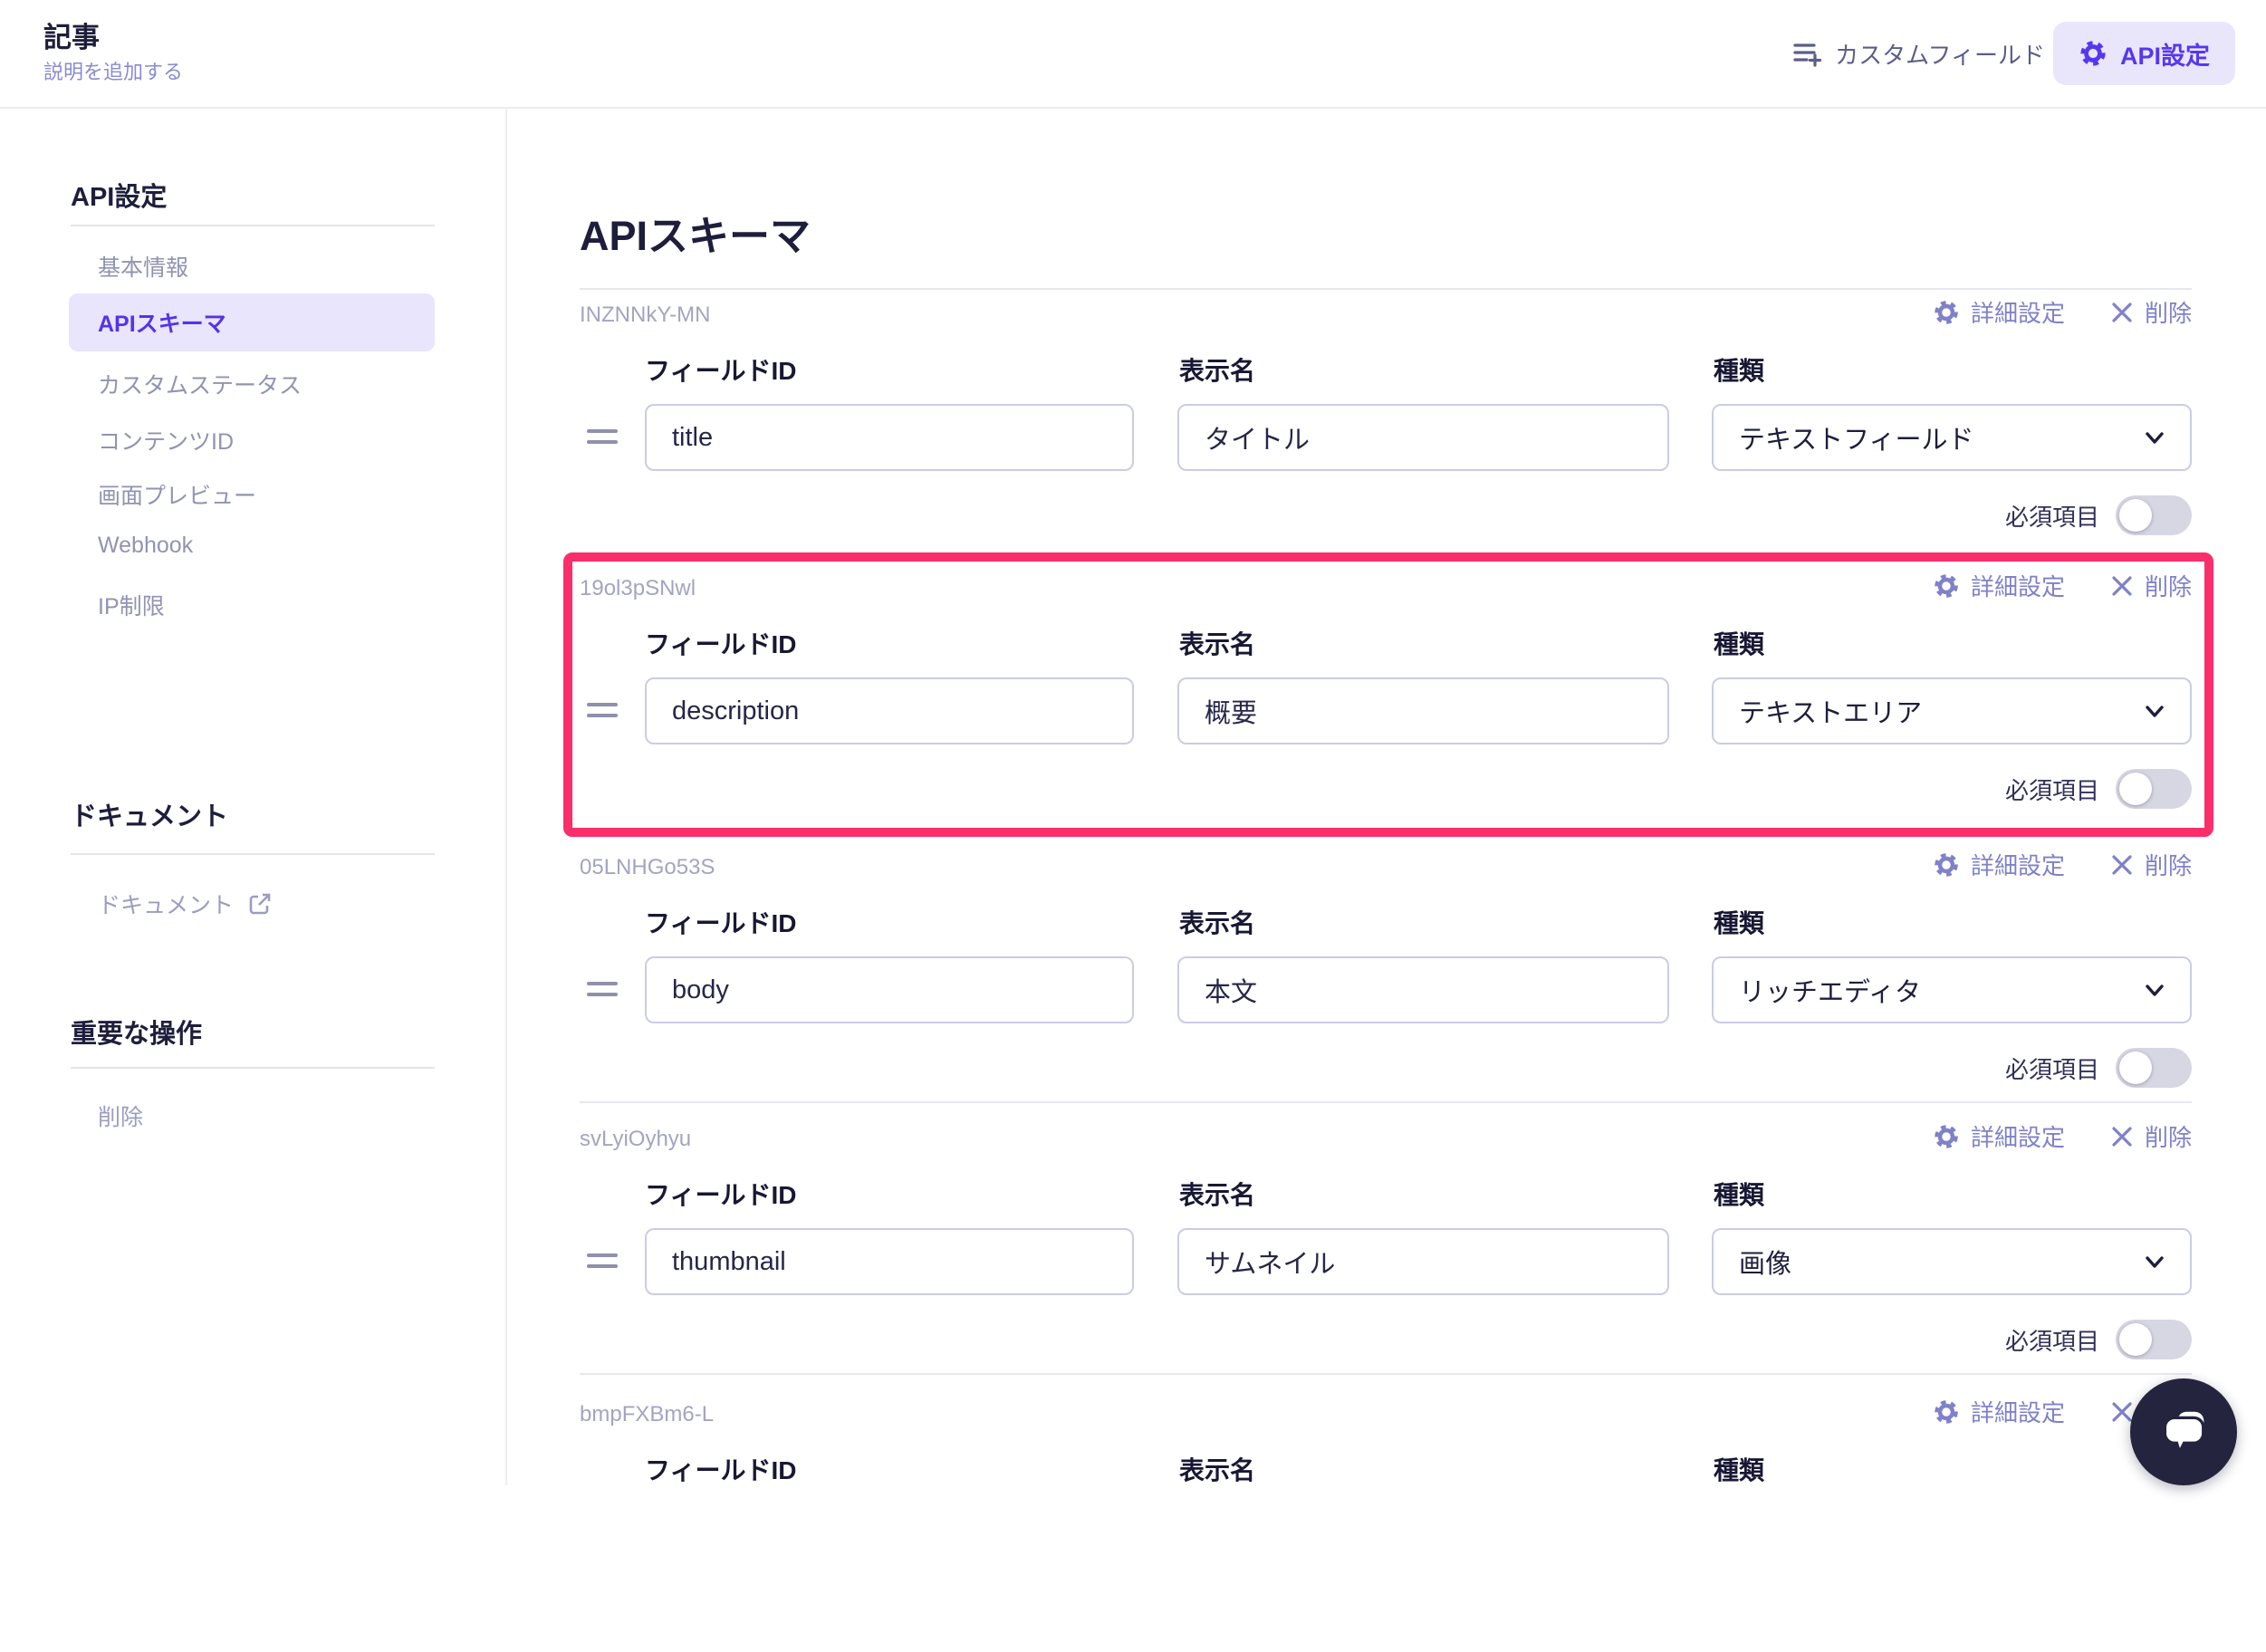 Image resolution: width=2266 pixels, height=1652 pixels. I want to click on kind-select: テキストフィールド, so click(1952, 437).